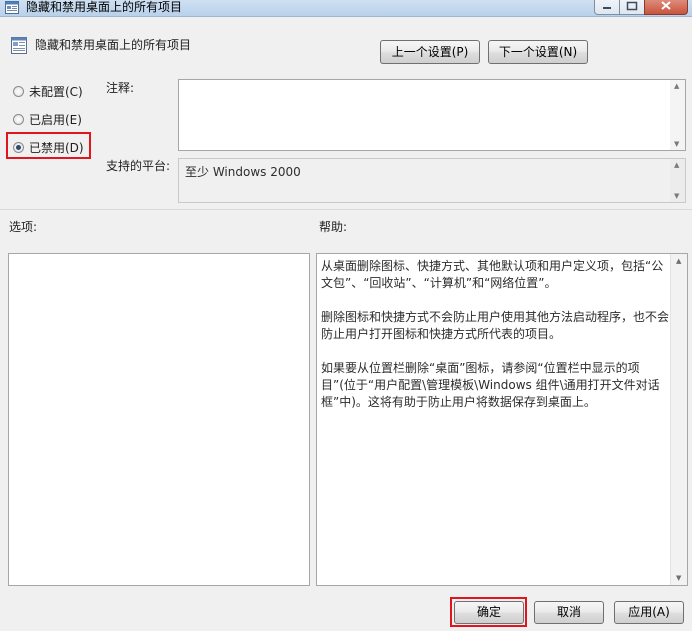 The image size is (692, 631). What do you see at coordinates (649, 612) in the screenshot?
I see `apply-button: 应用(A)` at bounding box center [649, 612].